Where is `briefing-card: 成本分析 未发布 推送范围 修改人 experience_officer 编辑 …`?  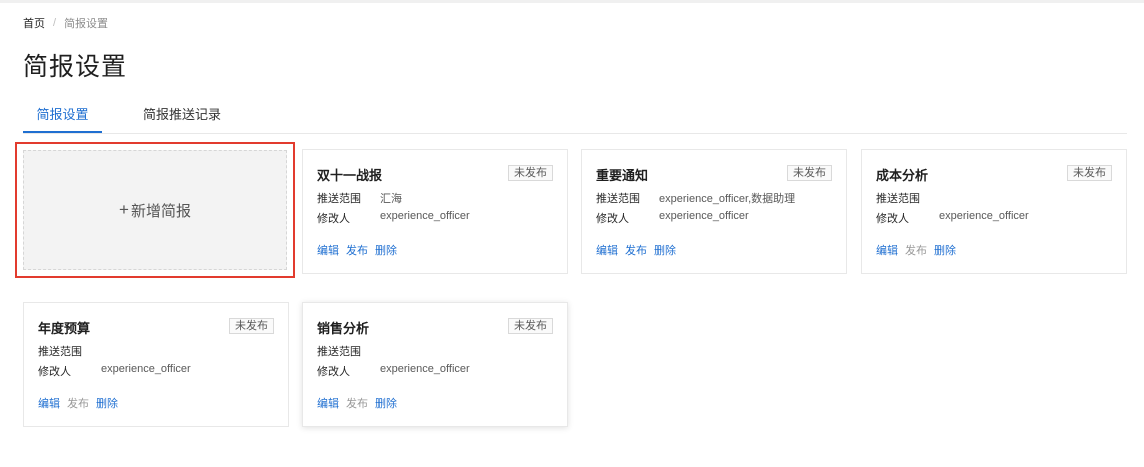 briefing-card: 成本分析 未发布 推送范围 修改人 experience_officer 编辑 … is located at coordinates (994, 211).